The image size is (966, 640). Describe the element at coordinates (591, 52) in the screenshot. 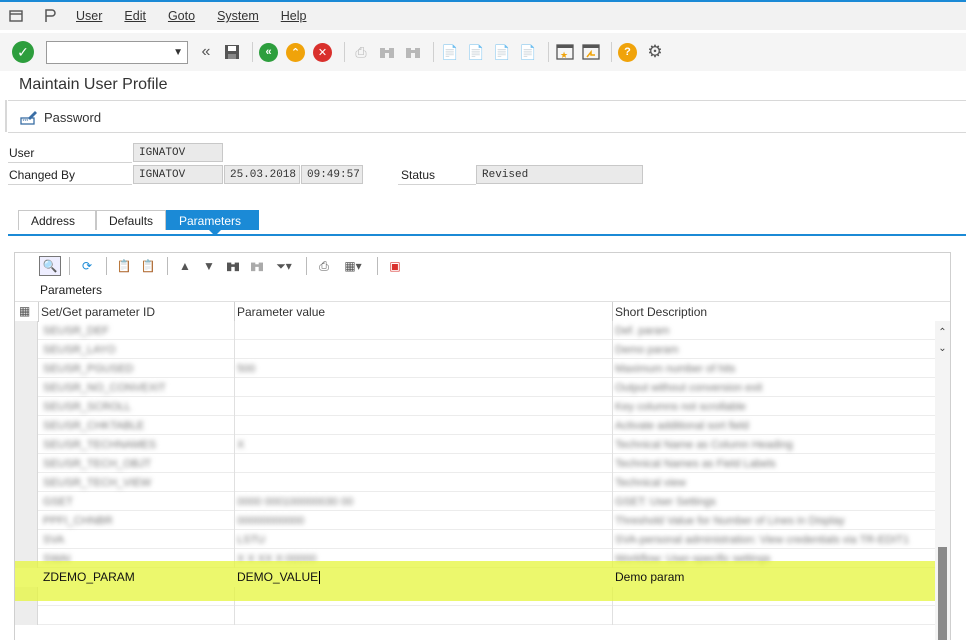

I see `shortcut-icon` at that location.